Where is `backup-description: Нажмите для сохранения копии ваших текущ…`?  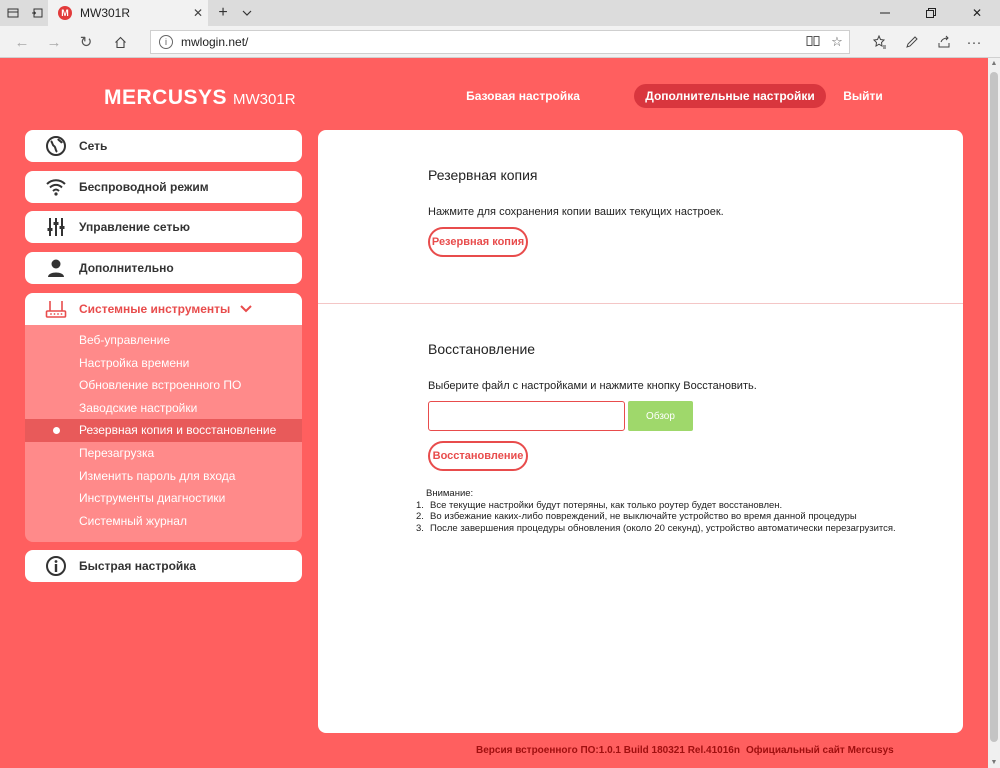 backup-description: Нажмите для сохранения копии ваших текущ… is located at coordinates (576, 212).